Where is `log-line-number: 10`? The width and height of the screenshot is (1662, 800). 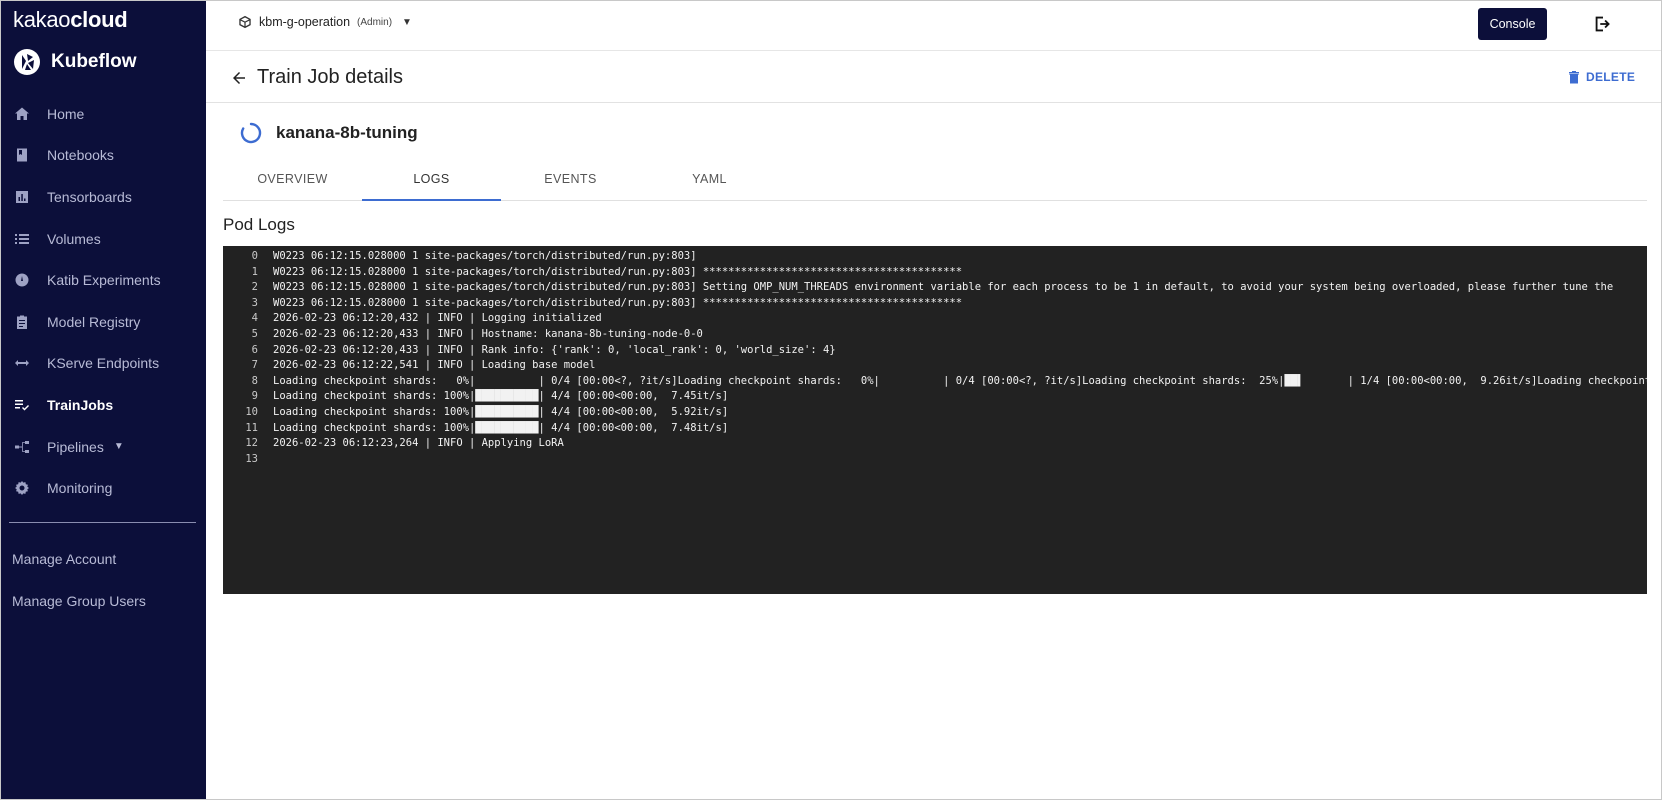
log-line-number: 10 is located at coordinates (251, 411).